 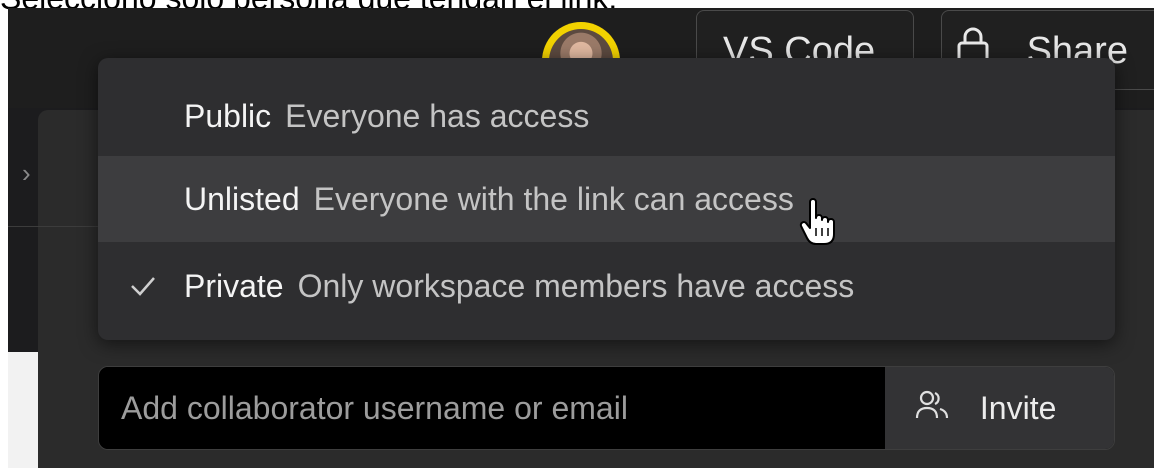 I want to click on background-page-strip, so click(x=23, y=410).